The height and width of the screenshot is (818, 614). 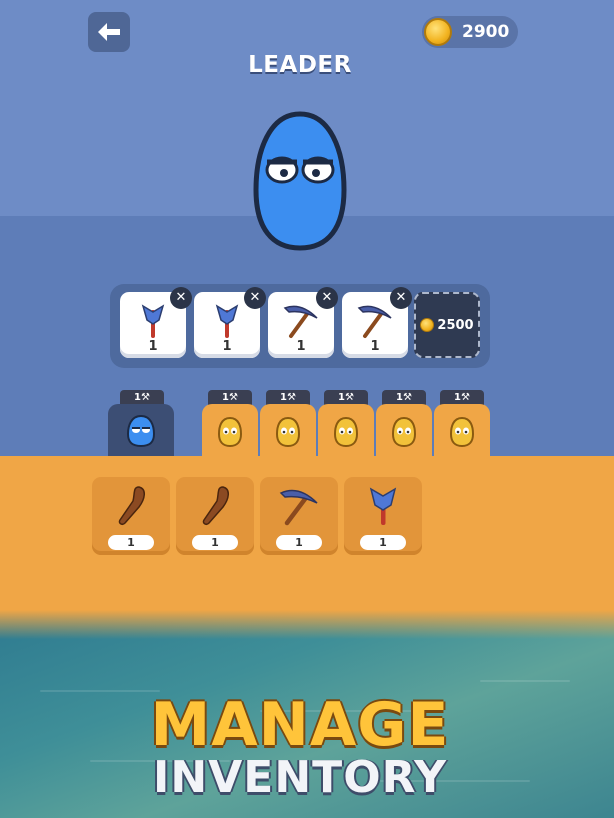 What do you see at coordinates (300, 182) in the screenshot?
I see `leader-character` at bounding box center [300, 182].